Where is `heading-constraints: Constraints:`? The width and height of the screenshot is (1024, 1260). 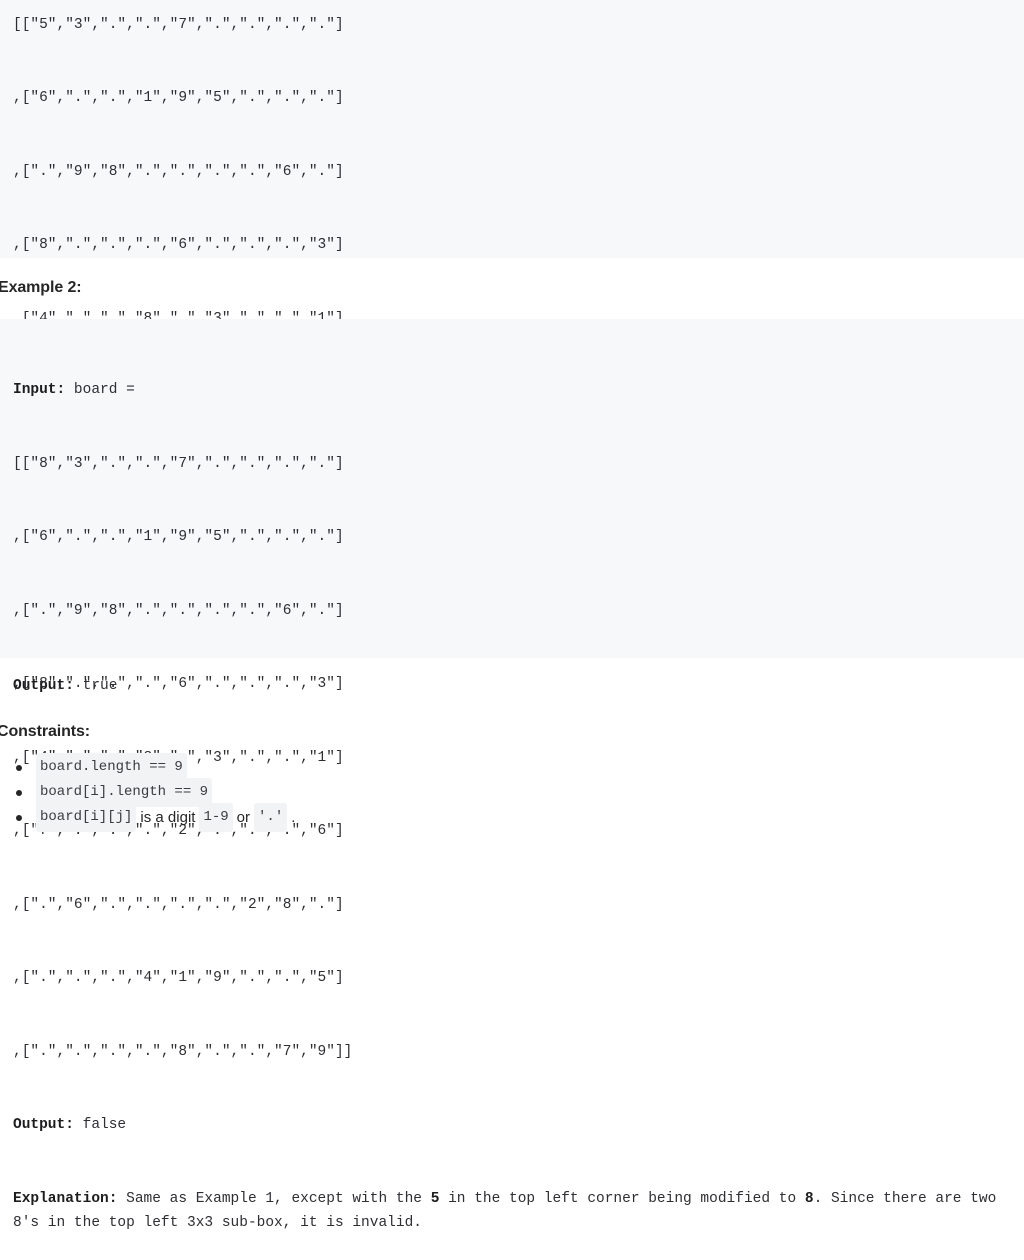 heading-constraints: Constraints: is located at coordinates (45, 731).